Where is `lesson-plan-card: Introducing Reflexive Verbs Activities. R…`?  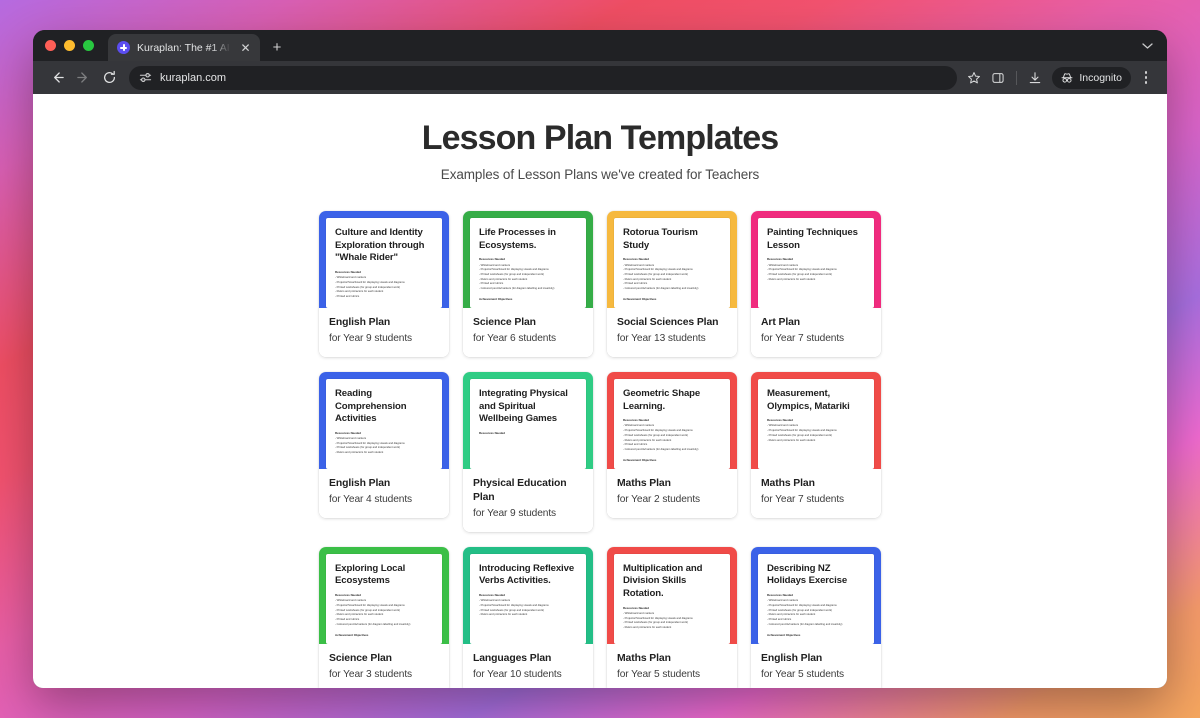
lesson-plan-card: Introducing Reflexive Verbs Activities. R… is located at coordinates (528, 617).